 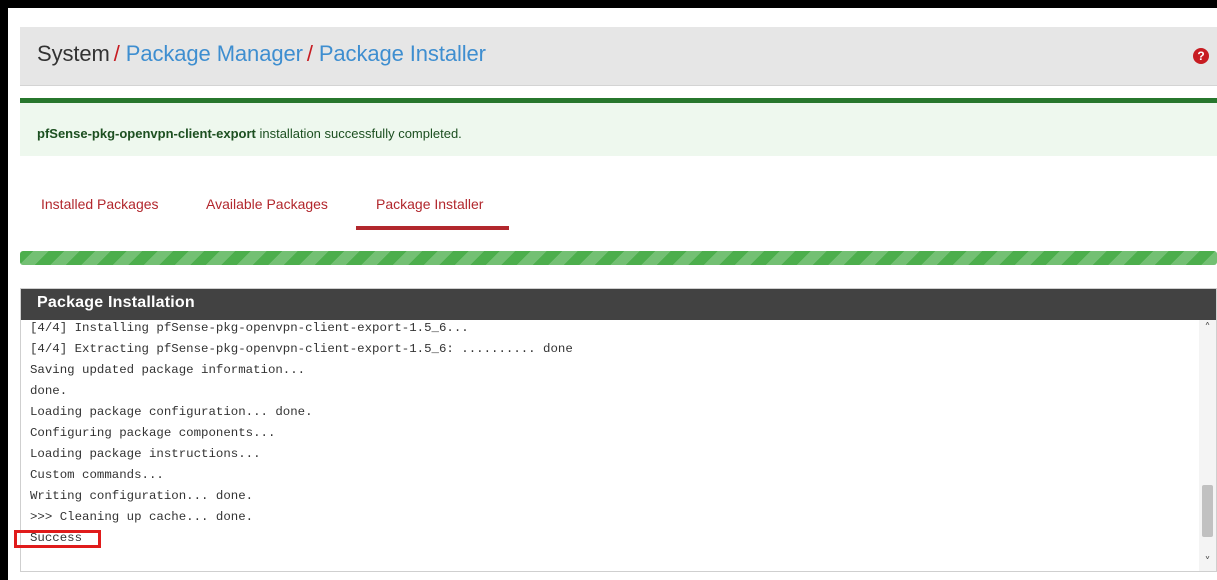 What do you see at coordinates (267, 204) in the screenshot?
I see `tab-available-packages: Available Packages` at bounding box center [267, 204].